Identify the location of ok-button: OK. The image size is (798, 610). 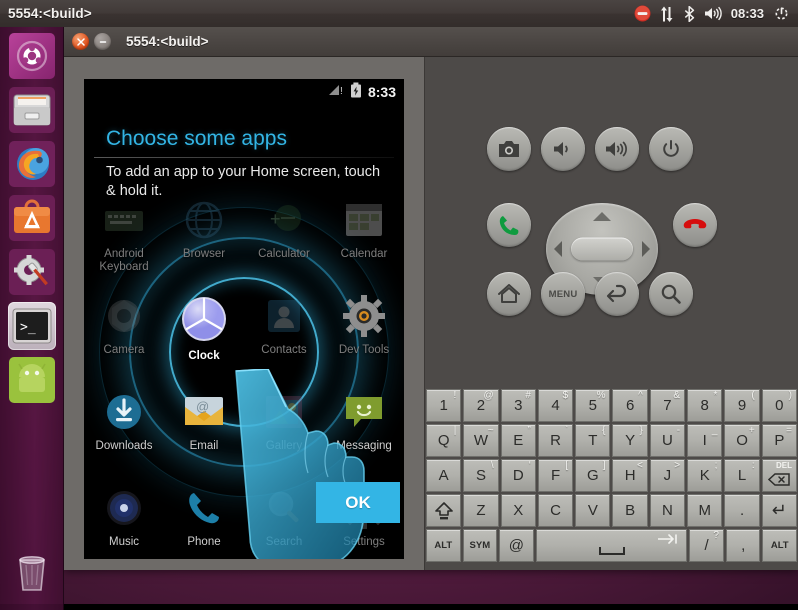
(358, 502).